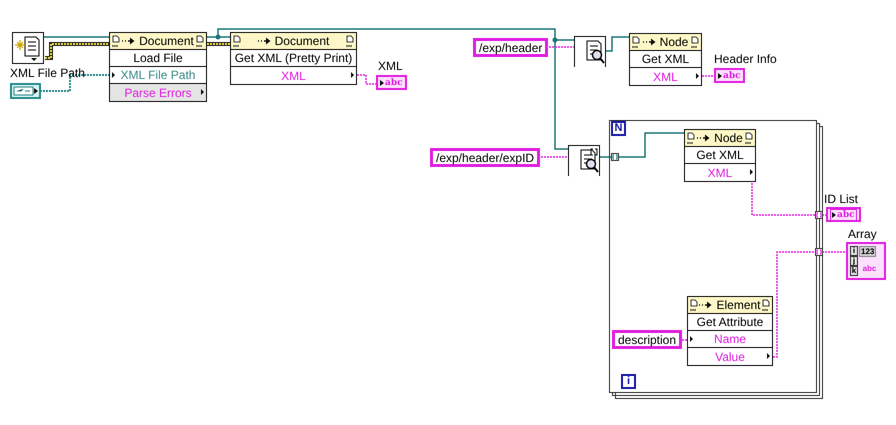 The image size is (896, 425). Describe the element at coordinates (841, 199) in the screenshot. I see `indicator-label: ID List` at that location.